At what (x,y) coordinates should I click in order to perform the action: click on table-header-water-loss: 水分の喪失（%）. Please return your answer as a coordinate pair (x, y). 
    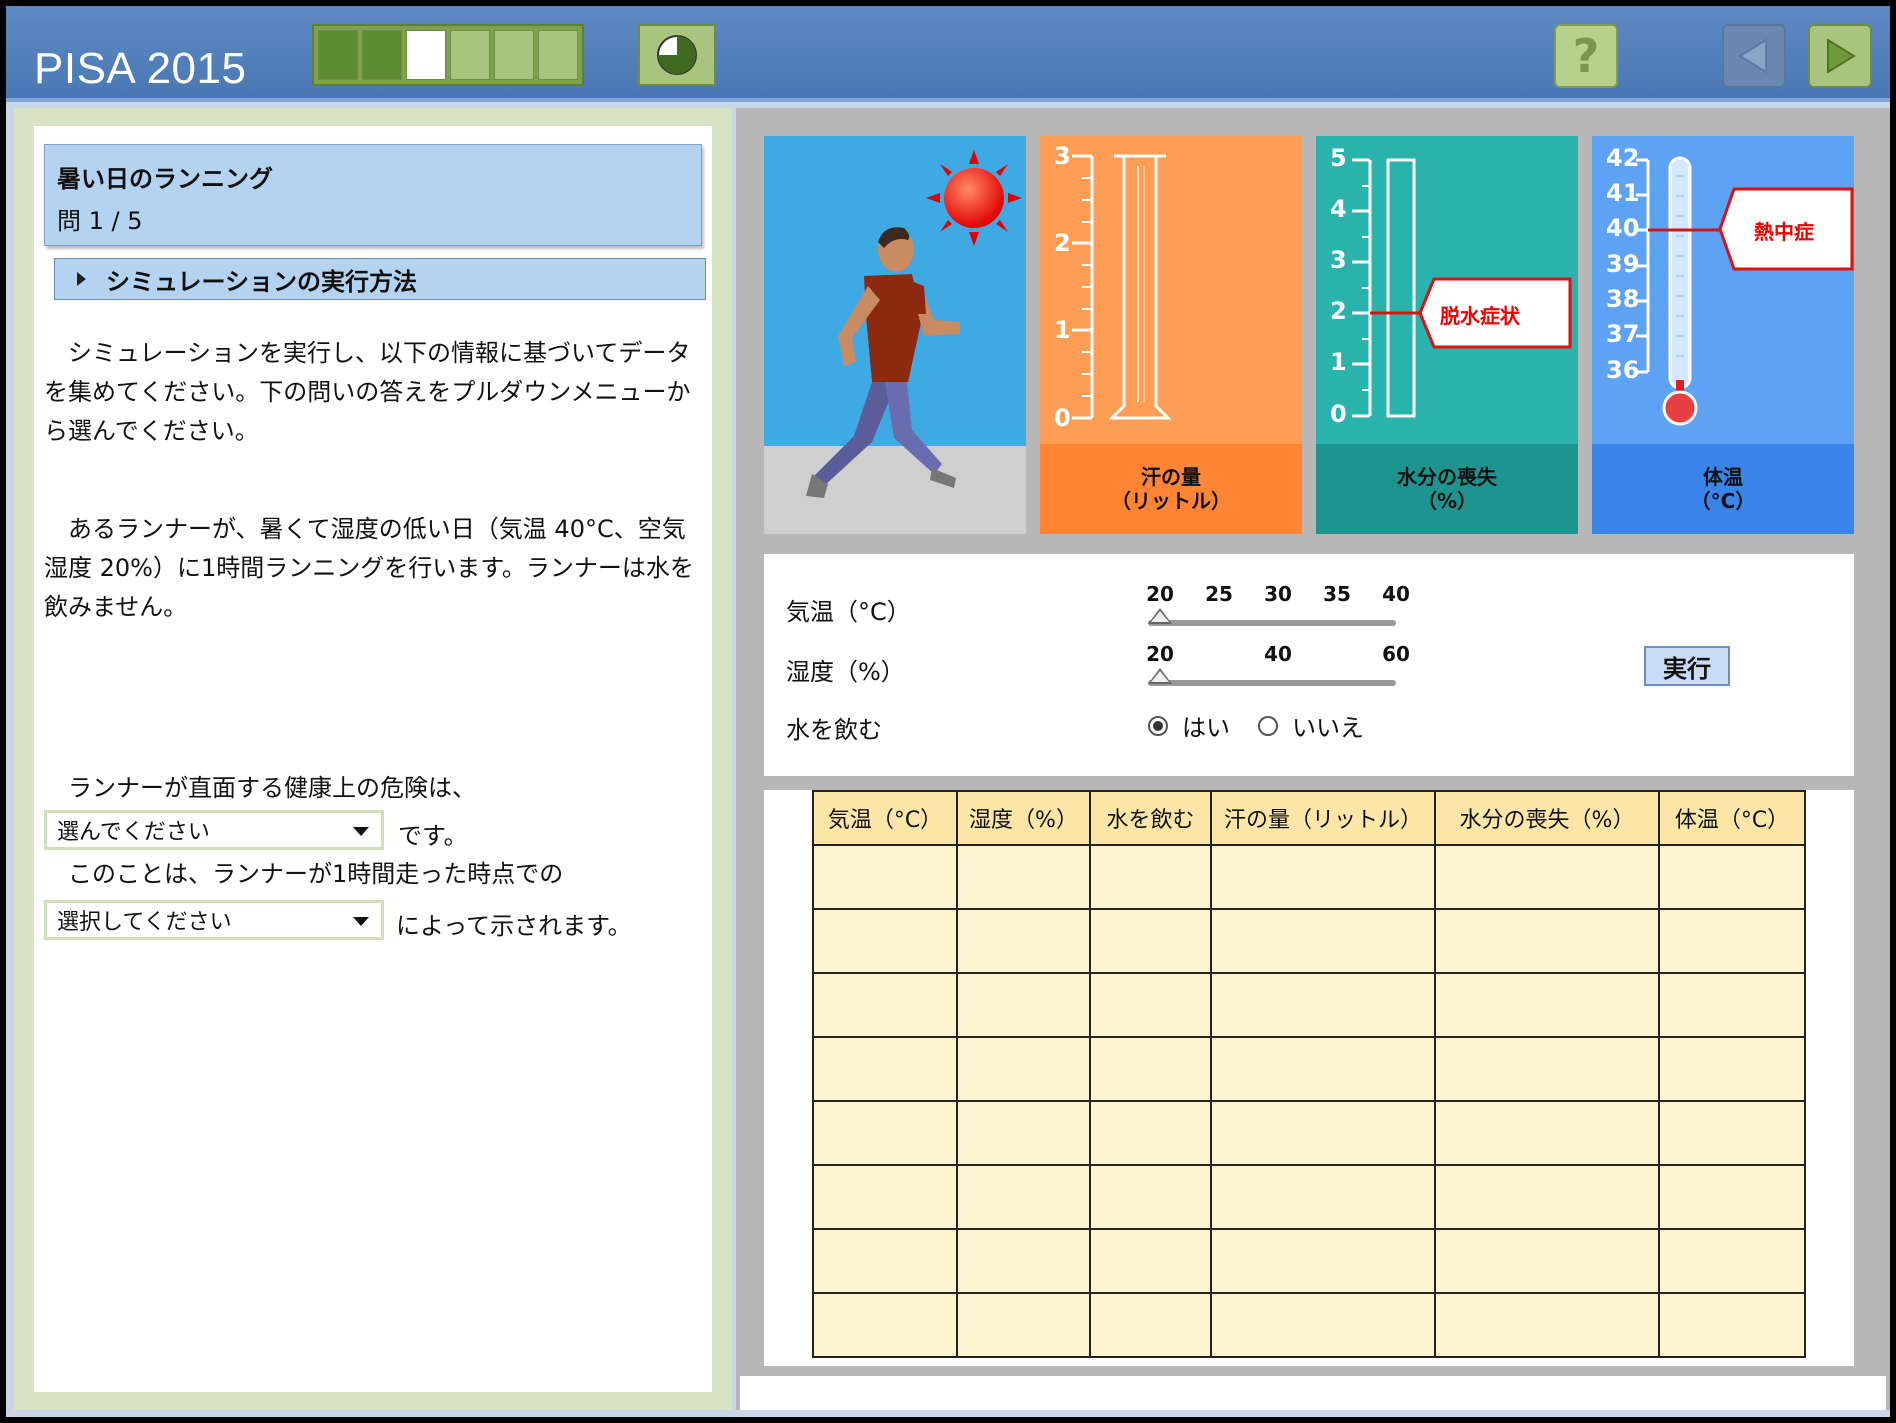
    Looking at the image, I should click on (1547, 818).